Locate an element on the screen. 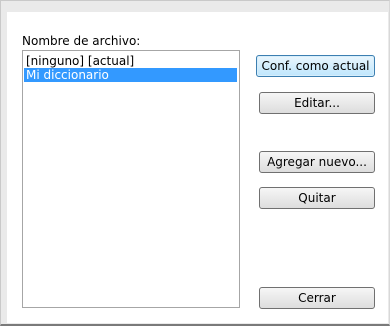 Image resolution: width=390 pixels, height=326 pixels. file-name-label: Nombre de archivo: is located at coordinates (81, 41).